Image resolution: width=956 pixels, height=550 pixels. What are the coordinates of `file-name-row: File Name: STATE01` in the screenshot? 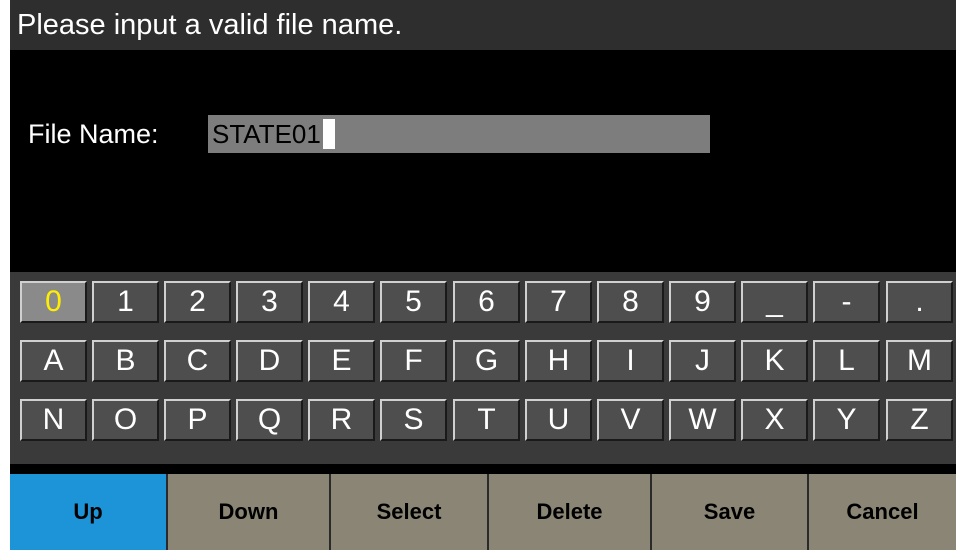 It's located at (483, 134).